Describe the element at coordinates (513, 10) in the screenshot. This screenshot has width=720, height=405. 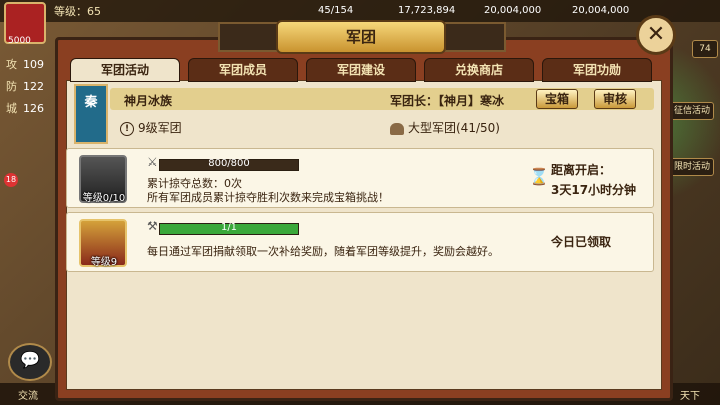
I see `resource-food: 20,004,000` at that location.